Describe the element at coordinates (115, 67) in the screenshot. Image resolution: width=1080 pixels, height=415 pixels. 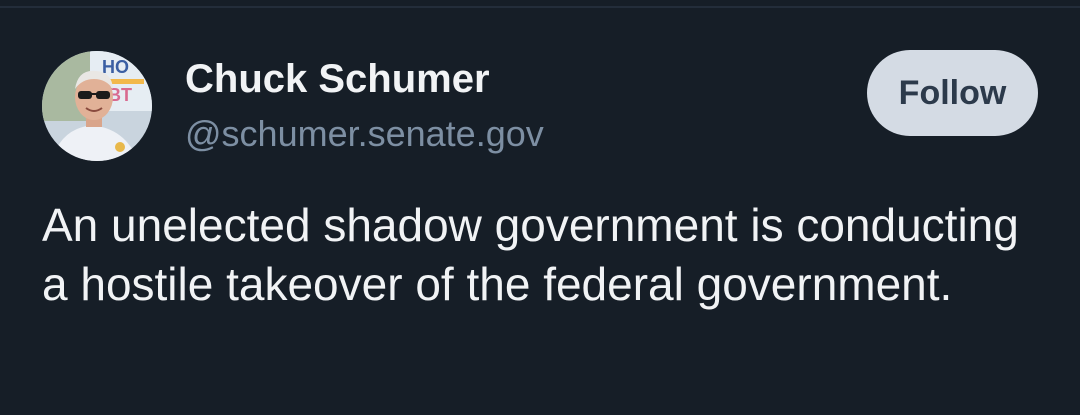
I see `svg-text: HO` at that location.